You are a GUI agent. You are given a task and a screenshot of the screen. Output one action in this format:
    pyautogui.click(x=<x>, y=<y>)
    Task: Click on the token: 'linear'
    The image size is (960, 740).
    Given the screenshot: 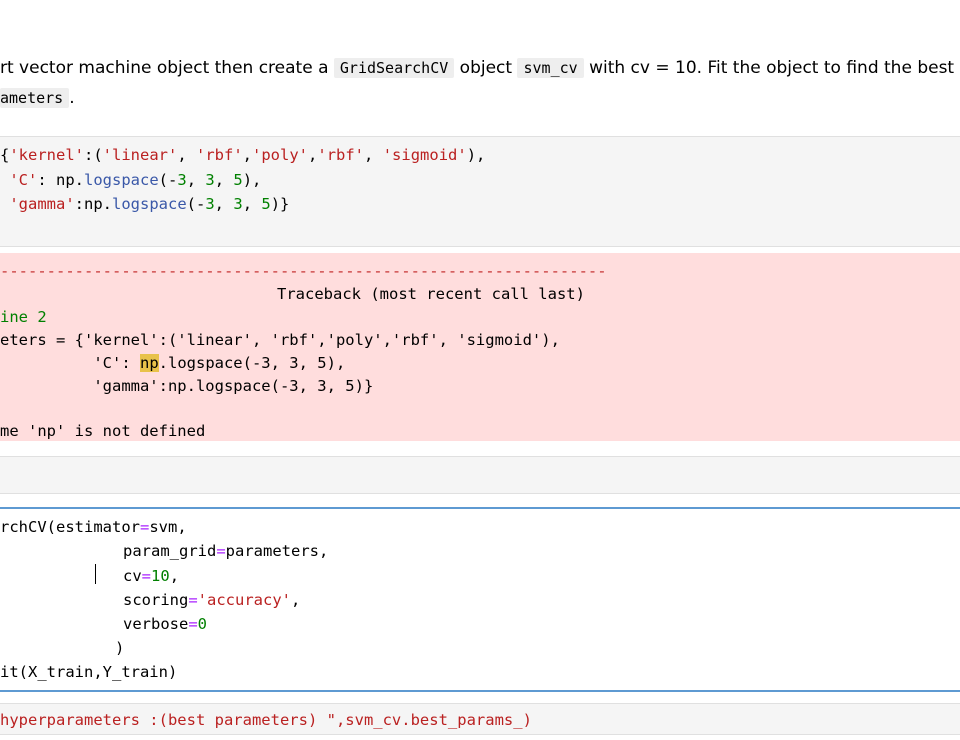 What is the action you would take?
    pyautogui.click(x=140, y=155)
    